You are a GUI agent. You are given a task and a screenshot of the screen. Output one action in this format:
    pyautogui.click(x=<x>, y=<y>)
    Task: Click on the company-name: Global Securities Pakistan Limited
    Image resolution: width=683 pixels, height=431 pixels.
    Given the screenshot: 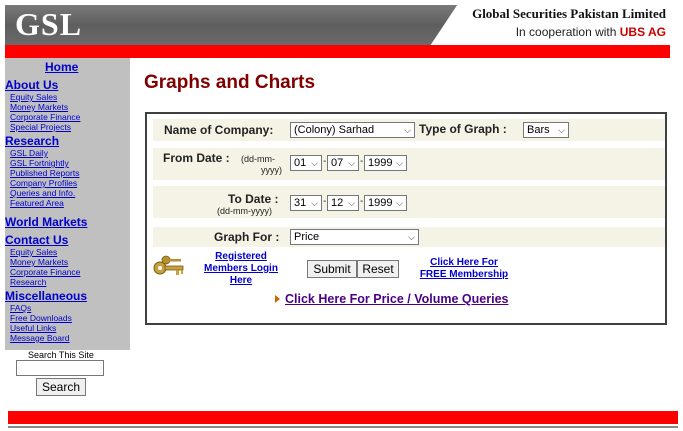 What is the action you would take?
    pyautogui.click(x=569, y=13)
    